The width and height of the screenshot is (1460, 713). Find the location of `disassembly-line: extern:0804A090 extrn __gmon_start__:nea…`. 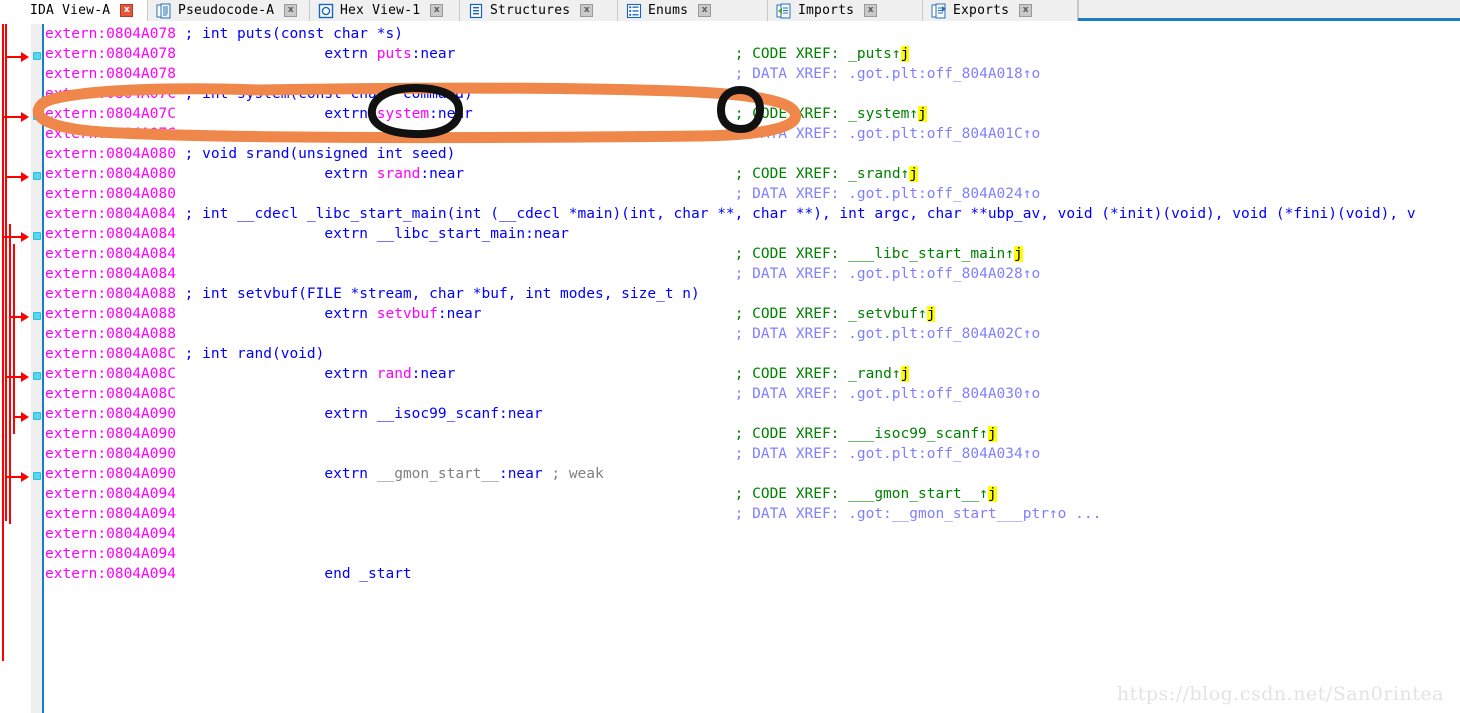

disassembly-line: extern:0804A090 extrn __gmon_start__:nea… is located at coordinates (752, 474).